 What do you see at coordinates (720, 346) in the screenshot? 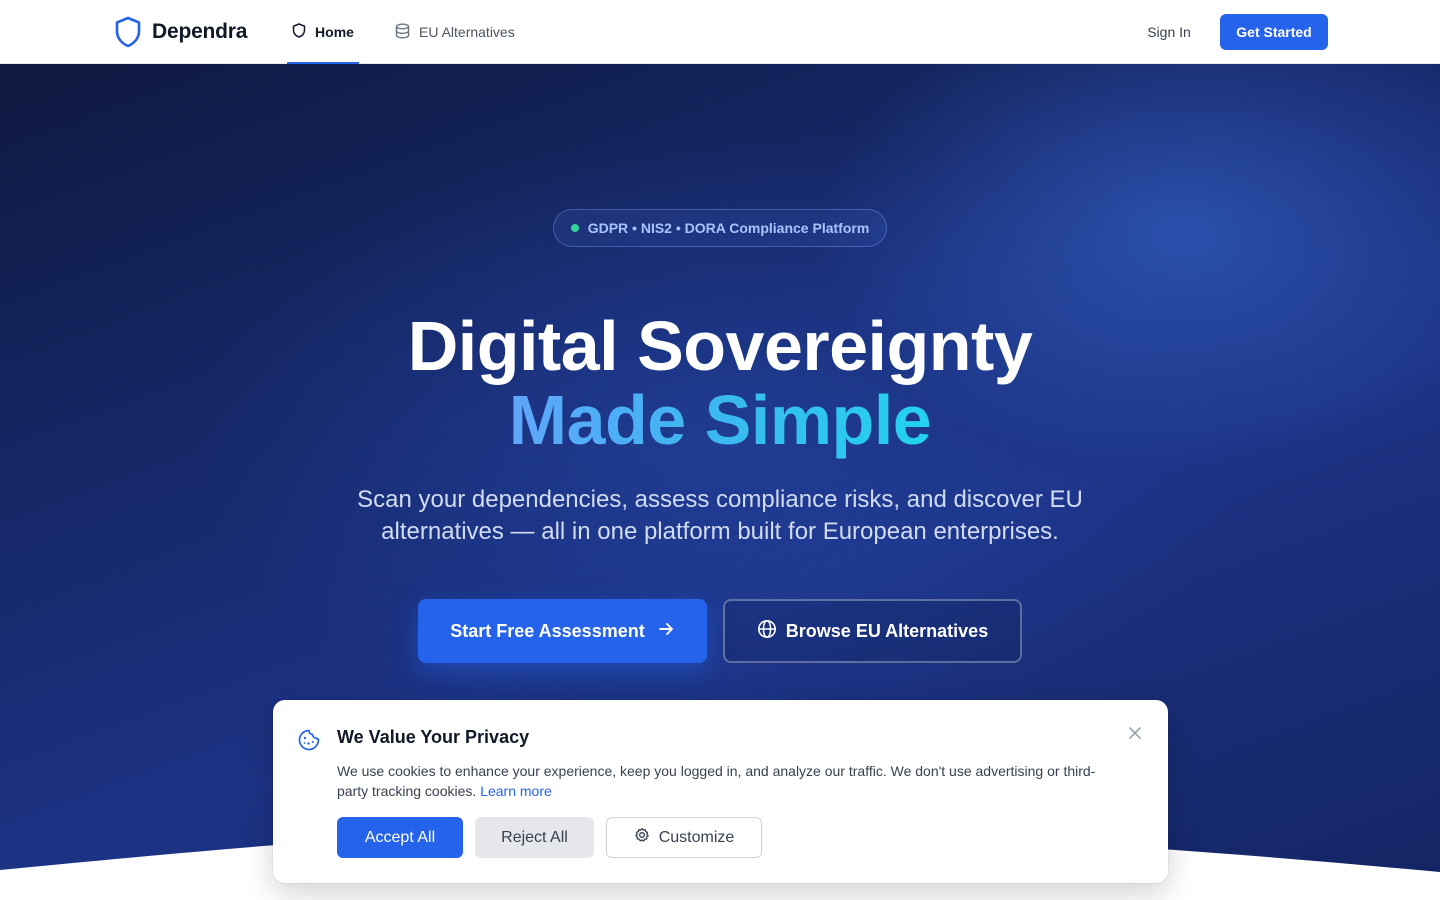
I see `hero-title: Digital Sovereignty` at bounding box center [720, 346].